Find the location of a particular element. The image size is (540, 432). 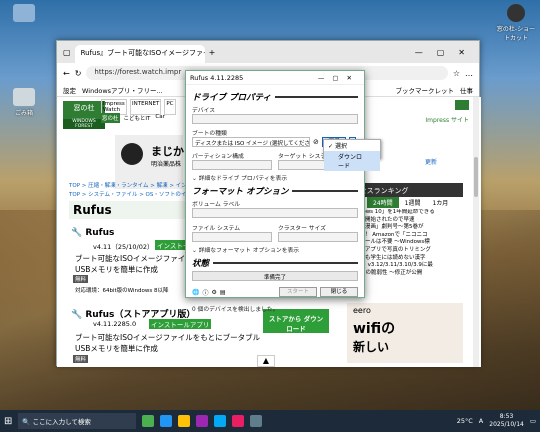

browser-tab: Rufus』ブート可能なISOイメージファイ is located at coordinates (139, 54).